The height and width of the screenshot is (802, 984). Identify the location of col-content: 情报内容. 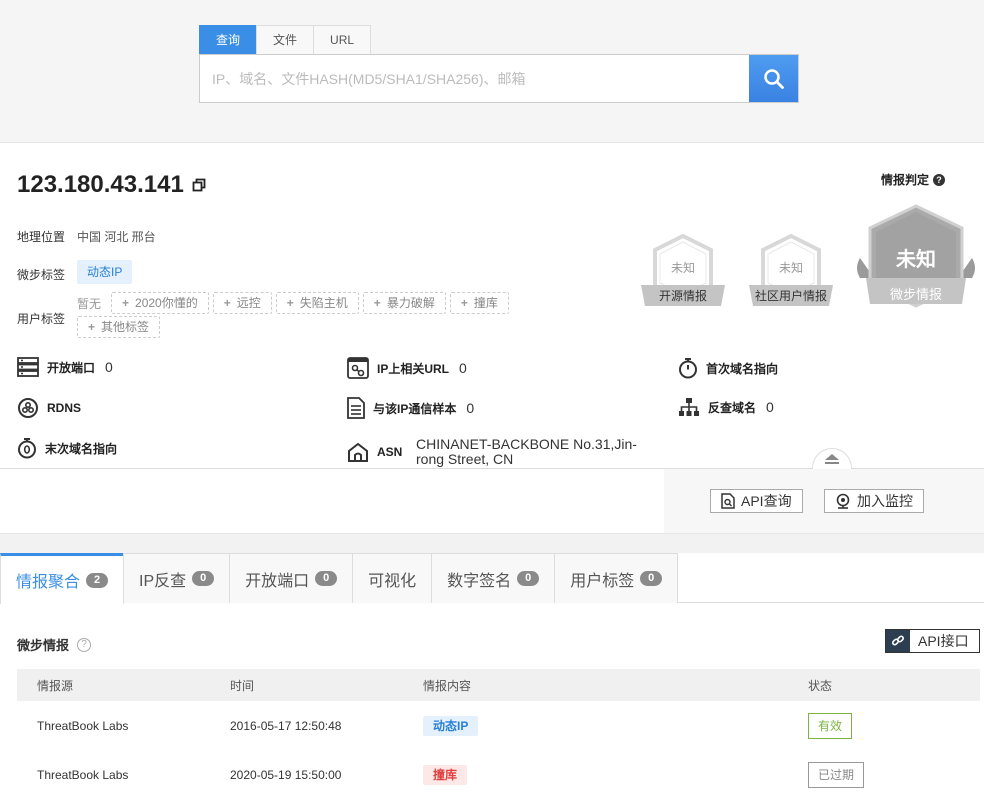
(595, 685).